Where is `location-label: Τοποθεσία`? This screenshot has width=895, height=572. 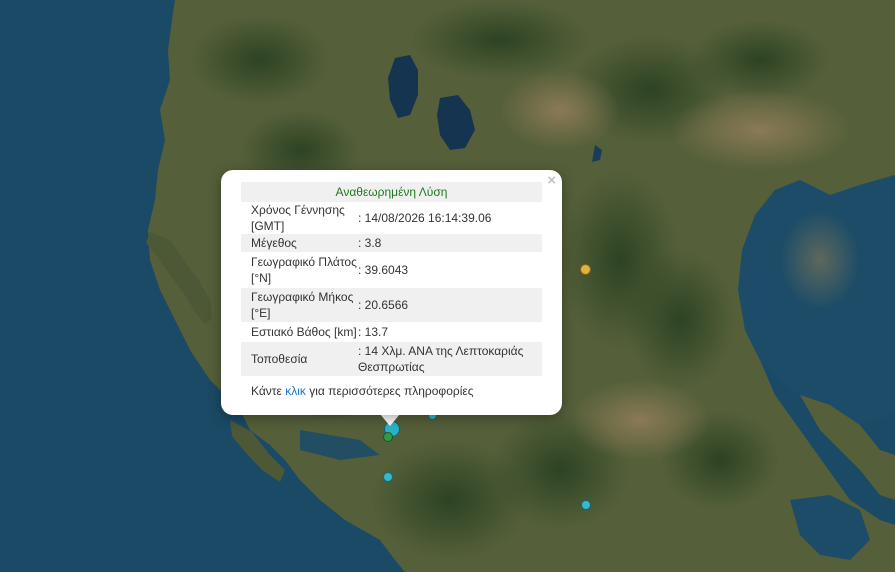 location-label: Τοποθεσία is located at coordinates (299, 359).